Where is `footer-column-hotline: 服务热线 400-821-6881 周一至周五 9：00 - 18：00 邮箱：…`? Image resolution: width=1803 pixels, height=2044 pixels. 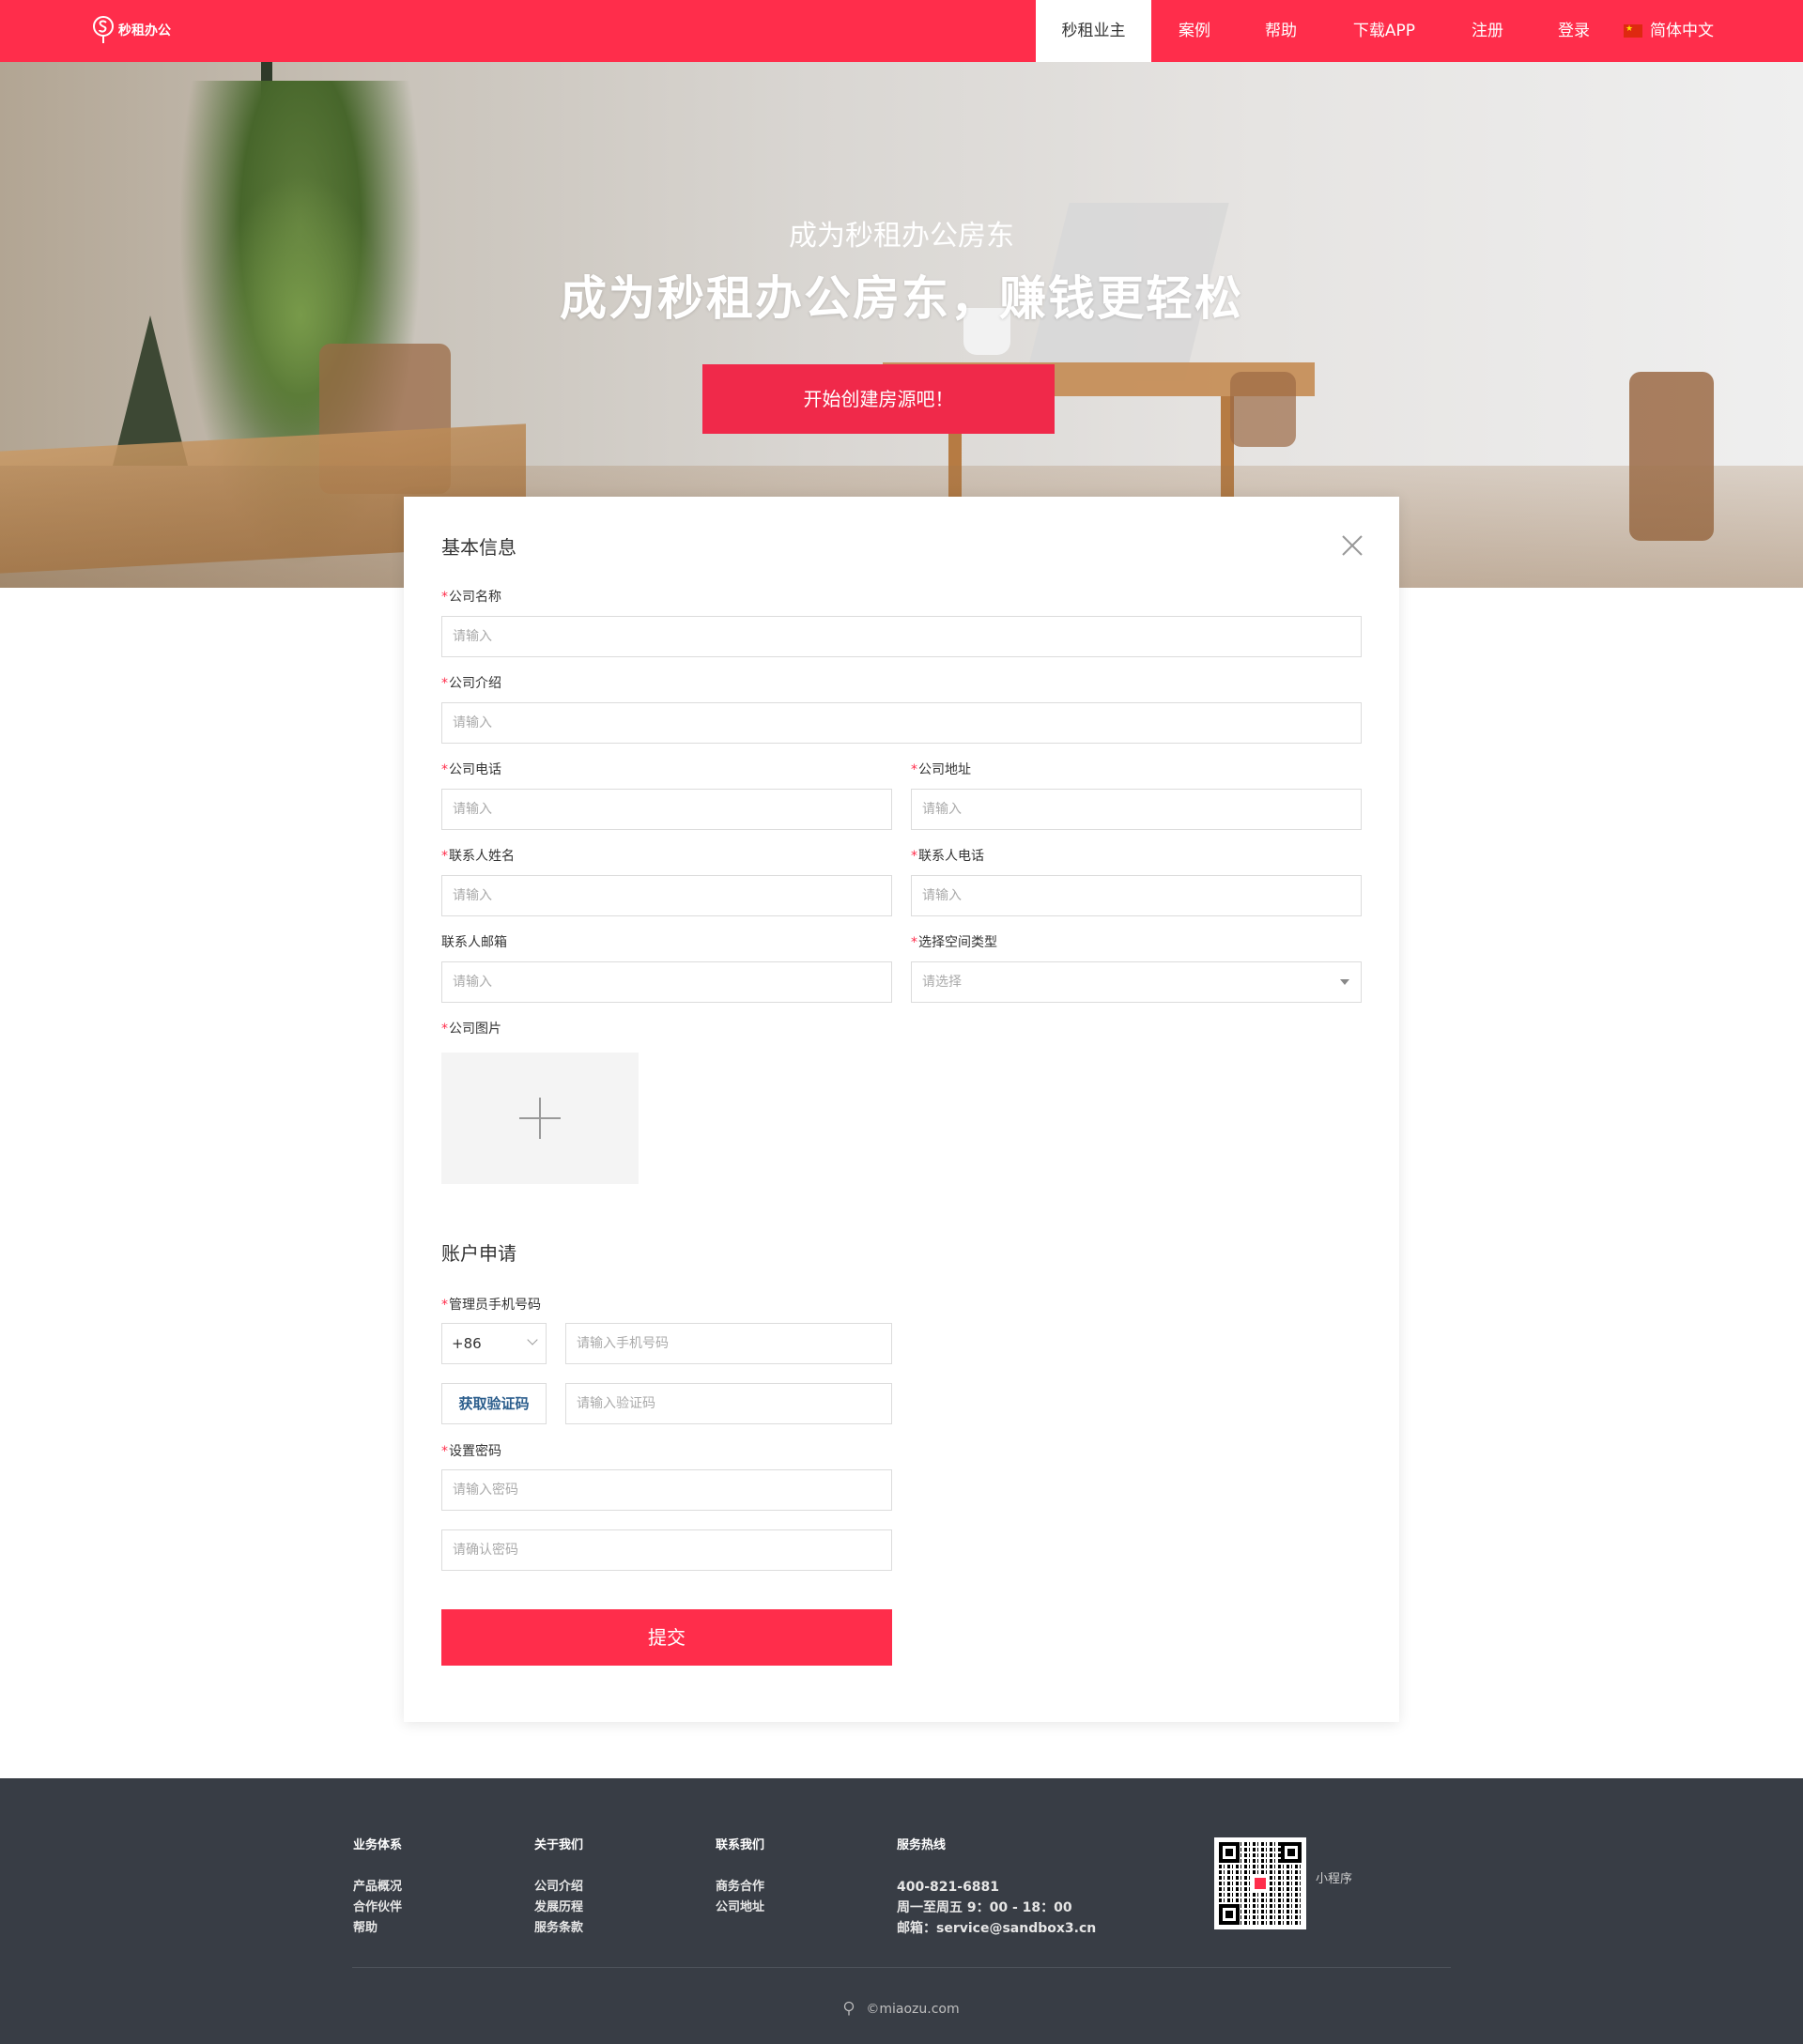 footer-column-hotline: 服务热线 400-821-6881 周一至周五 9：00 - 18：00 邮箱：… is located at coordinates (996, 1887).